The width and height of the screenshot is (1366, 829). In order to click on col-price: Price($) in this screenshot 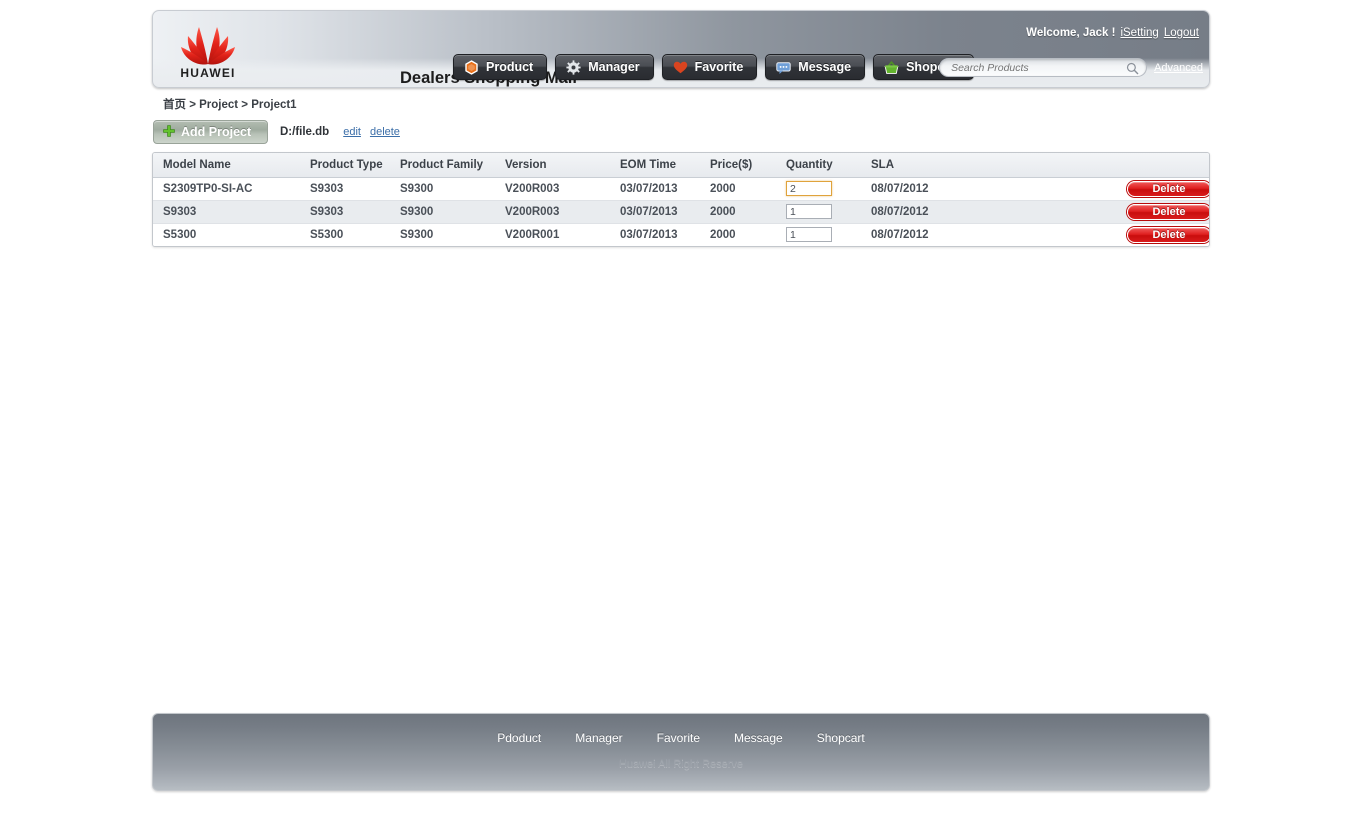, I will do `click(738, 165)`.